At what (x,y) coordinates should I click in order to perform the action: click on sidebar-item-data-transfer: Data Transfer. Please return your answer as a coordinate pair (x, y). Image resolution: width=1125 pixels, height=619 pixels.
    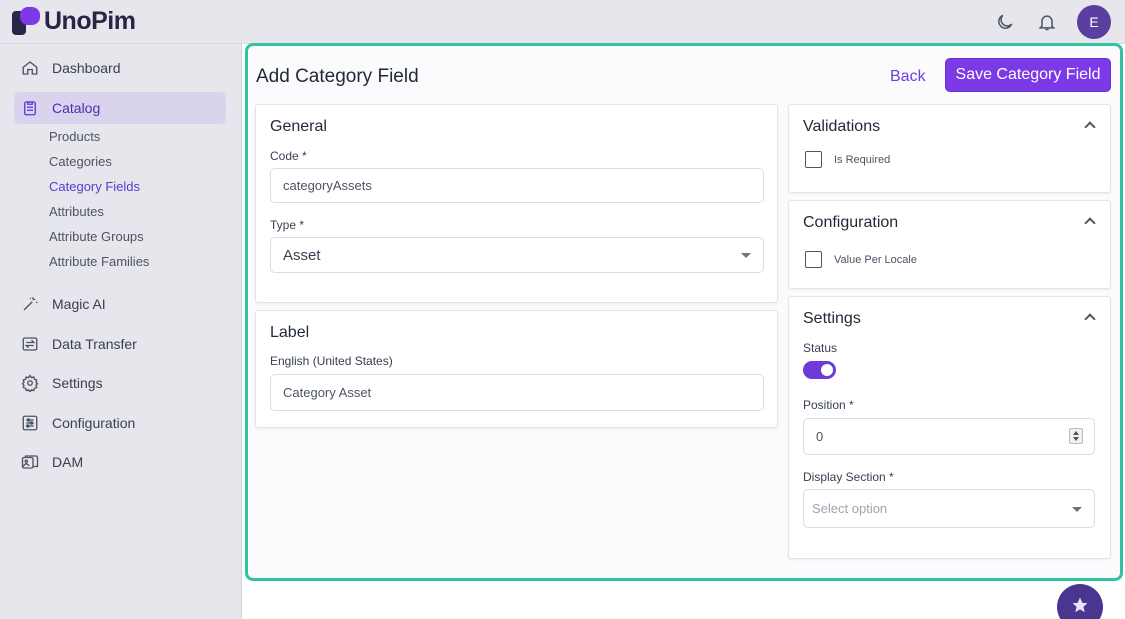
    Looking at the image, I should click on (120, 344).